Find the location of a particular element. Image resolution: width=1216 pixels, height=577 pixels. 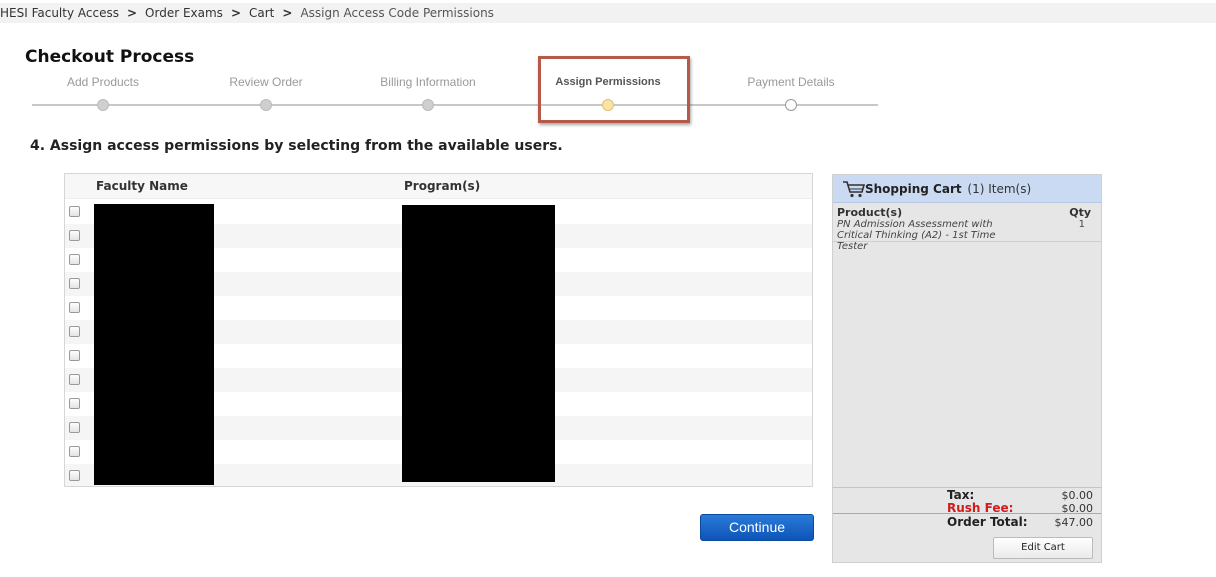

breadcrumb-order-exams: Order Exams is located at coordinates (184, 13).